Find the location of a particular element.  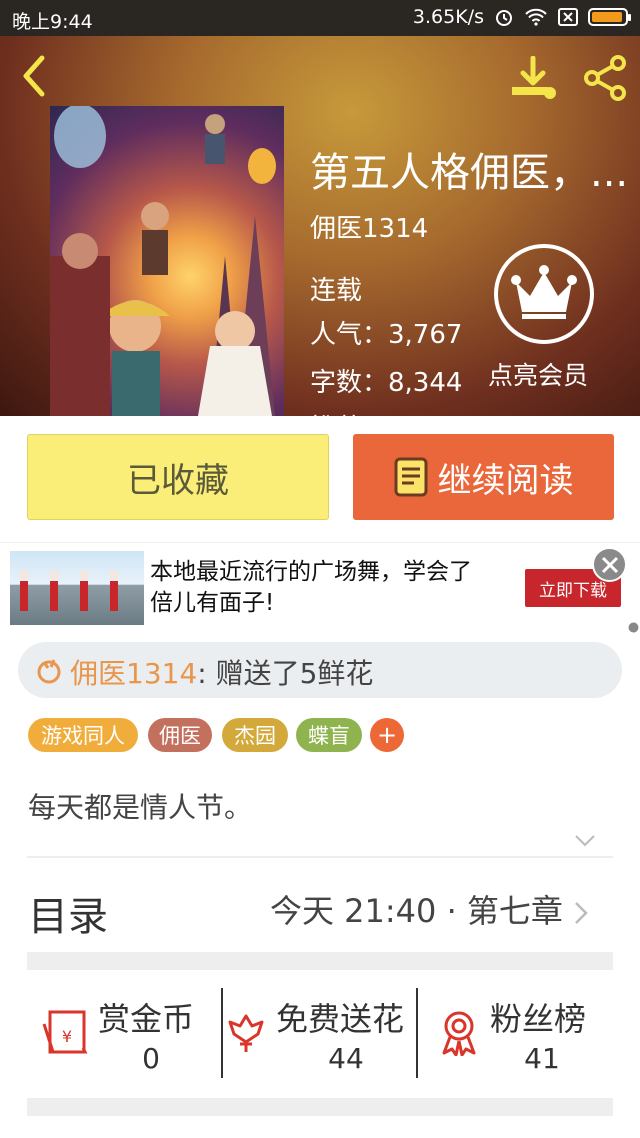

book-author: 佣医1314 is located at coordinates (369, 226).